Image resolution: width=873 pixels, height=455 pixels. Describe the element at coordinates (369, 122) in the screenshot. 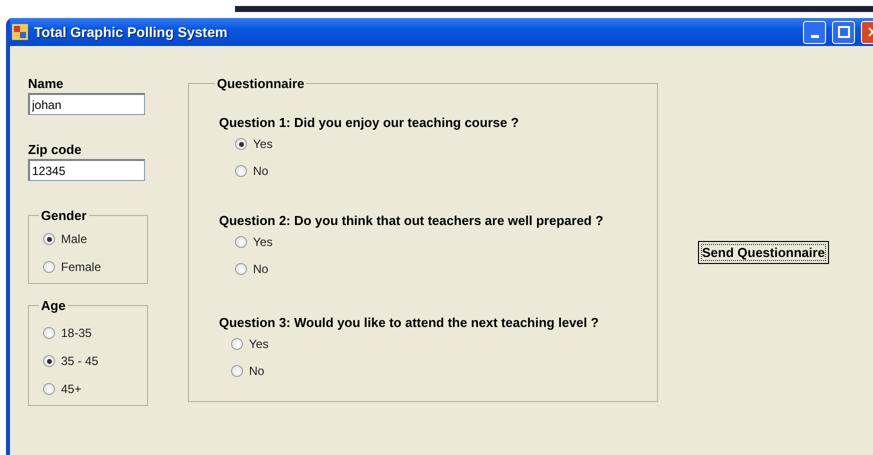

I see `question-text: Question 1: Did you enjoy our teaching course ?` at that location.